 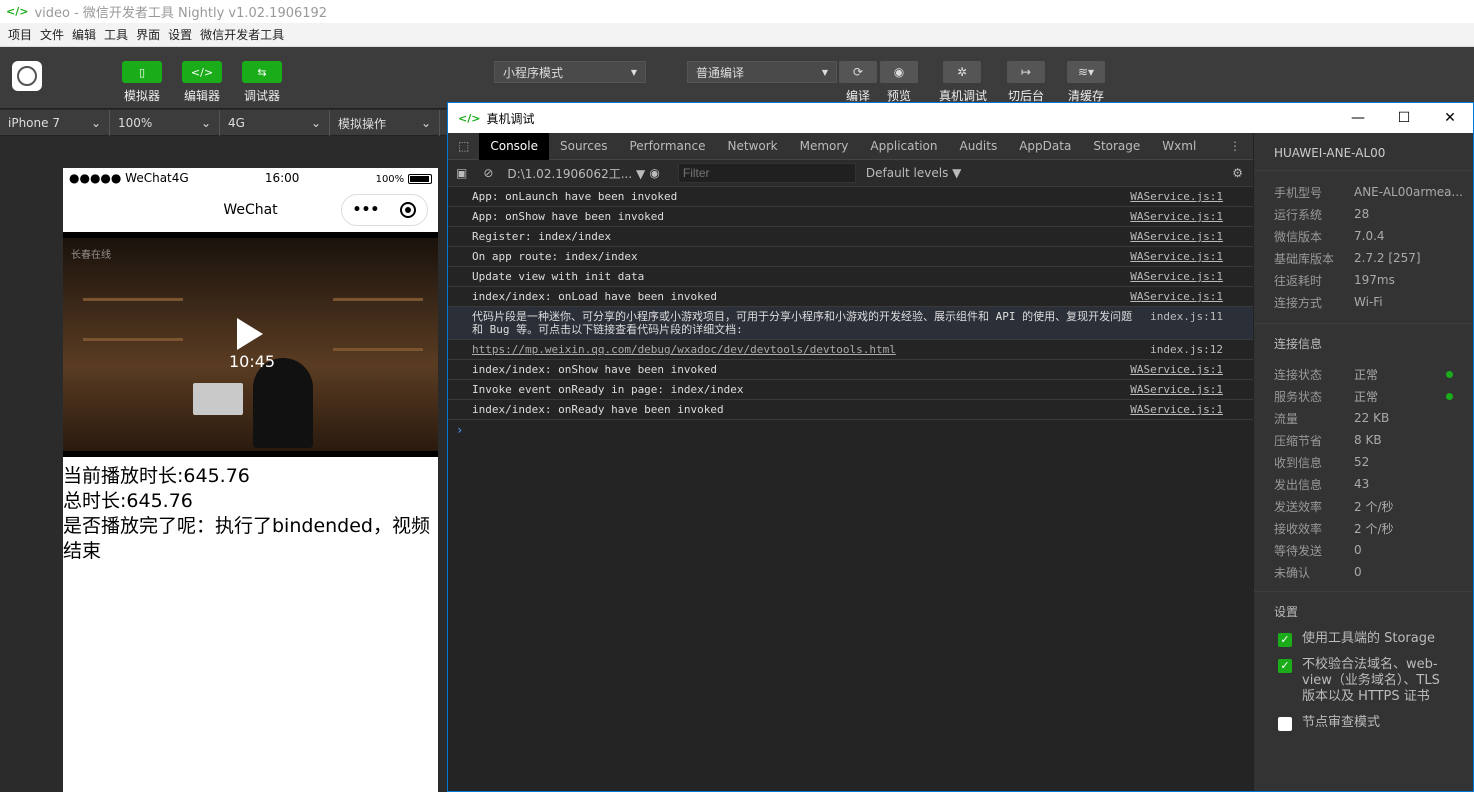 What do you see at coordinates (55, 123) in the screenshot?
I see `device-select: iPhone 7 ⌄` at bounding box center [55, 123].